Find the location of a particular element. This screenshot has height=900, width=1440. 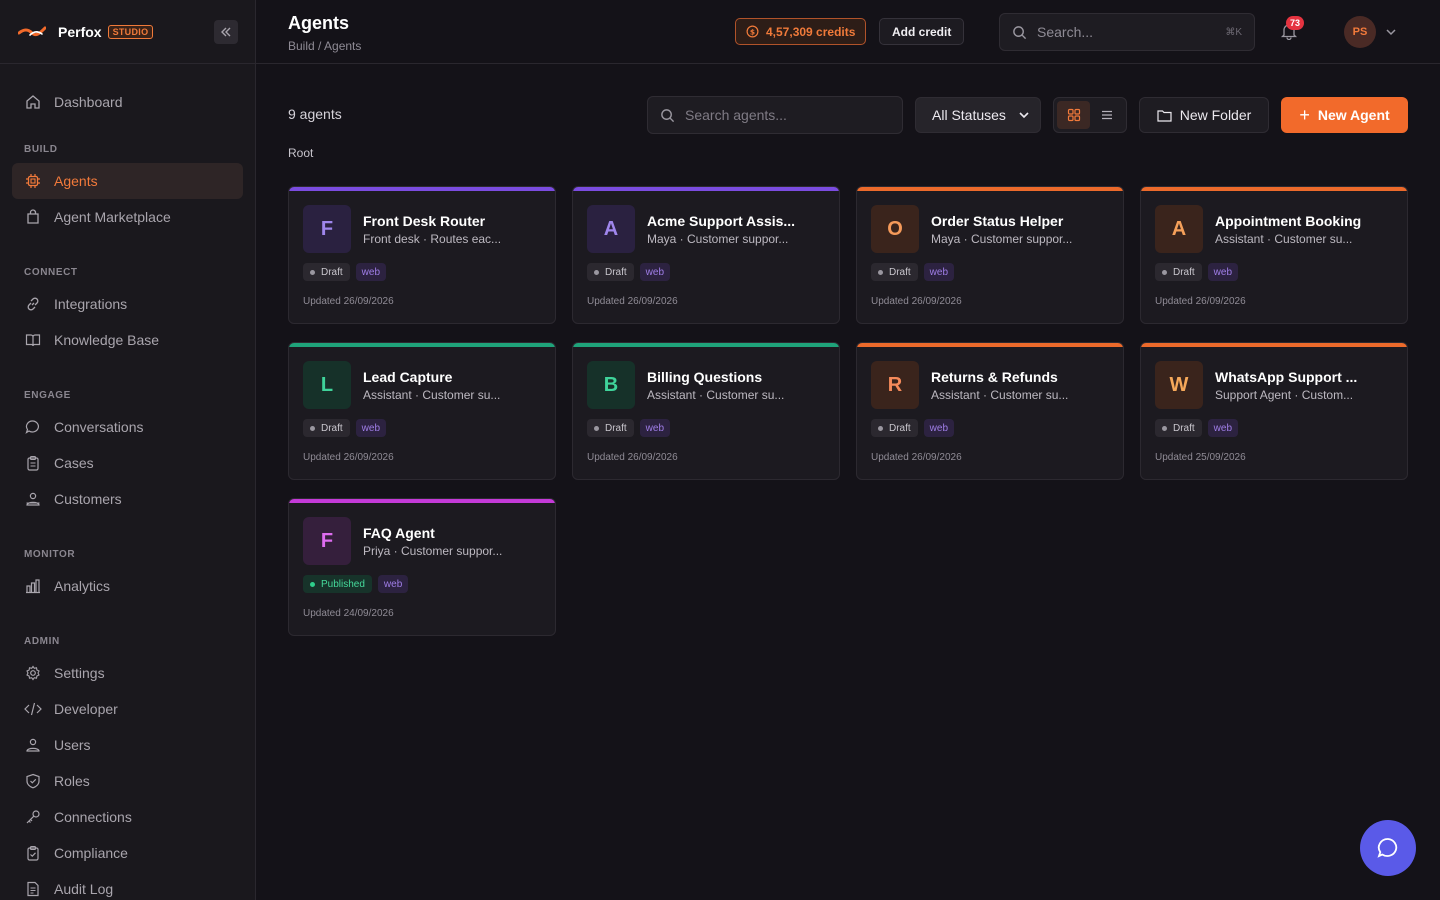

shield-icon is located at coordinates (33, 781).